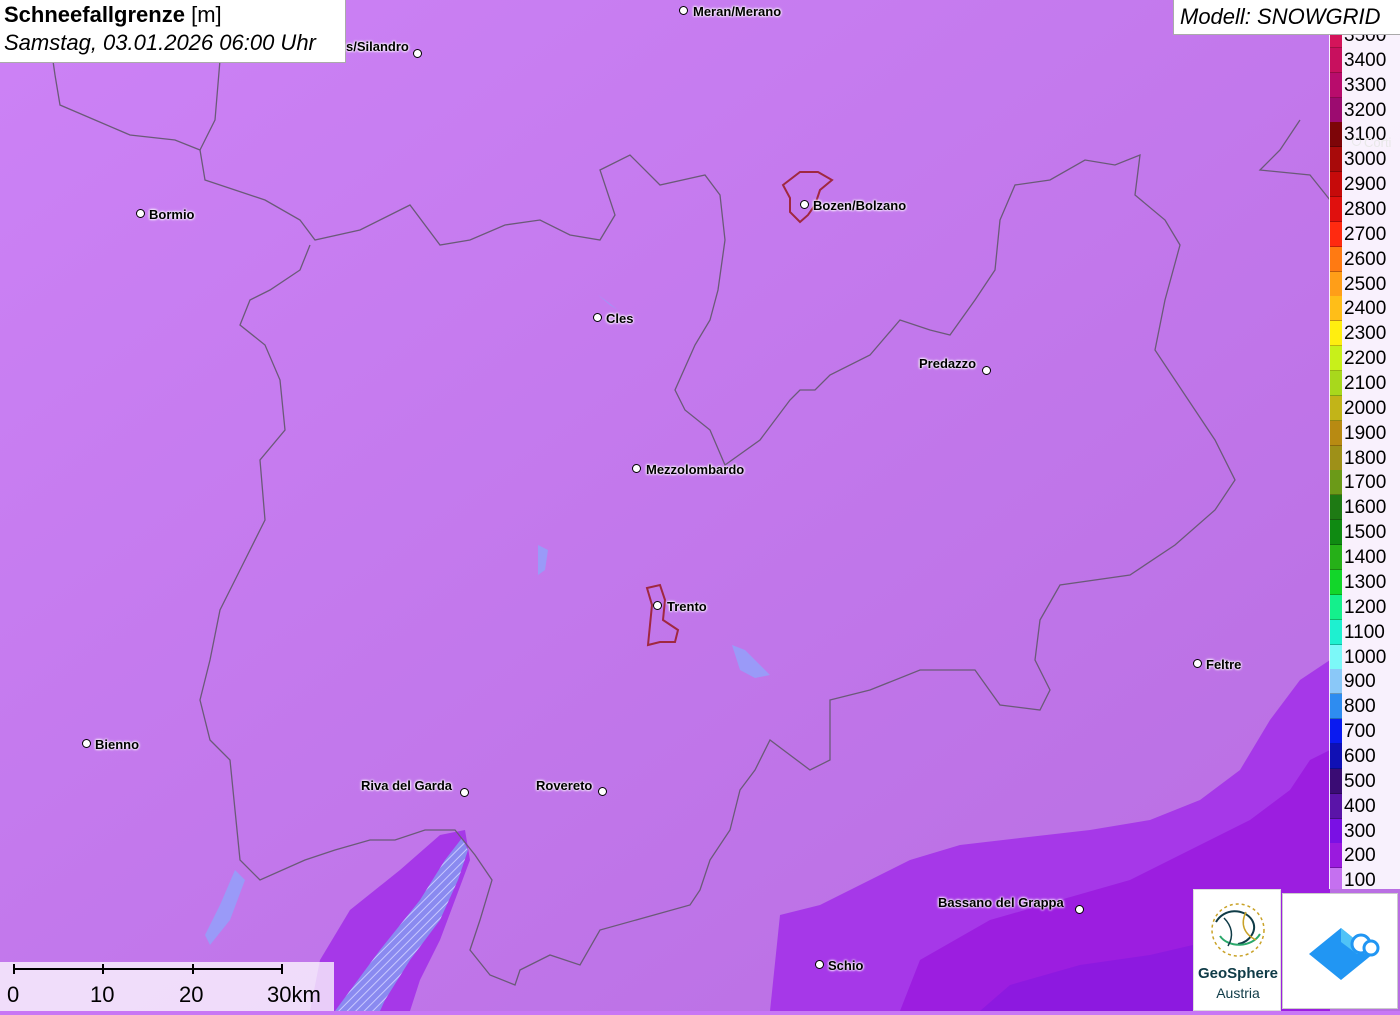 The height and width of the screenshot is (1015, 1400). I want to click on legend-label: 600, so click(1360, 756).